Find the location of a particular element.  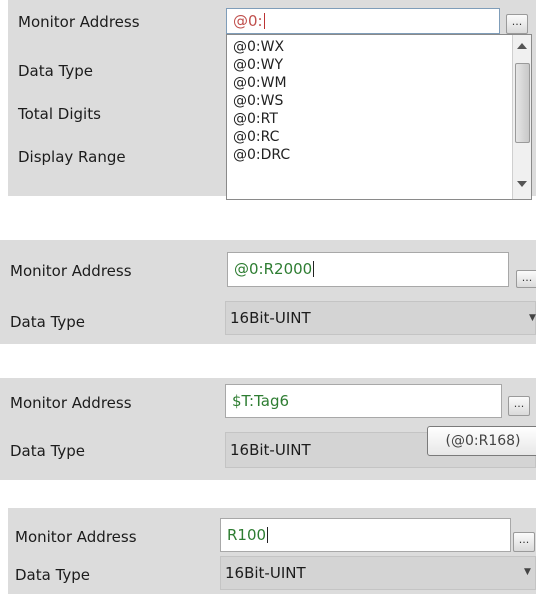

address-option: @0:WY is located at coordinates (261, 65).